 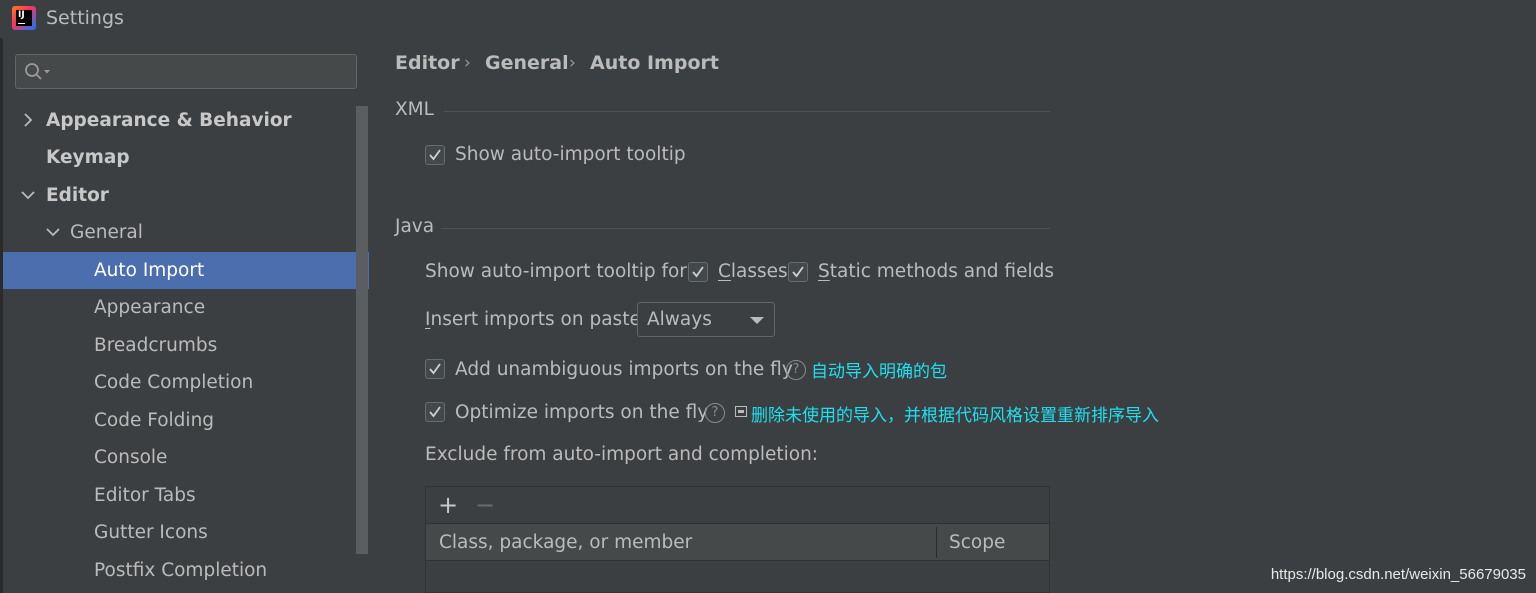 I want to click on classes-label: Classes, so click(x=753, y=271).